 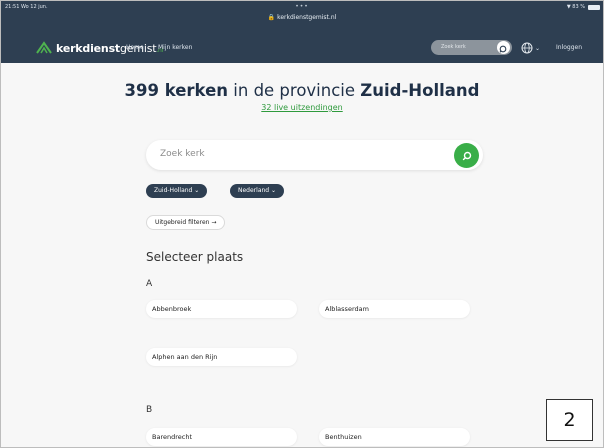 What do you see at coordinates (221, 309) in the screenshot?
I see `place-item-abbenbroek: Abbenbroek` at bounding box center [221, 309].